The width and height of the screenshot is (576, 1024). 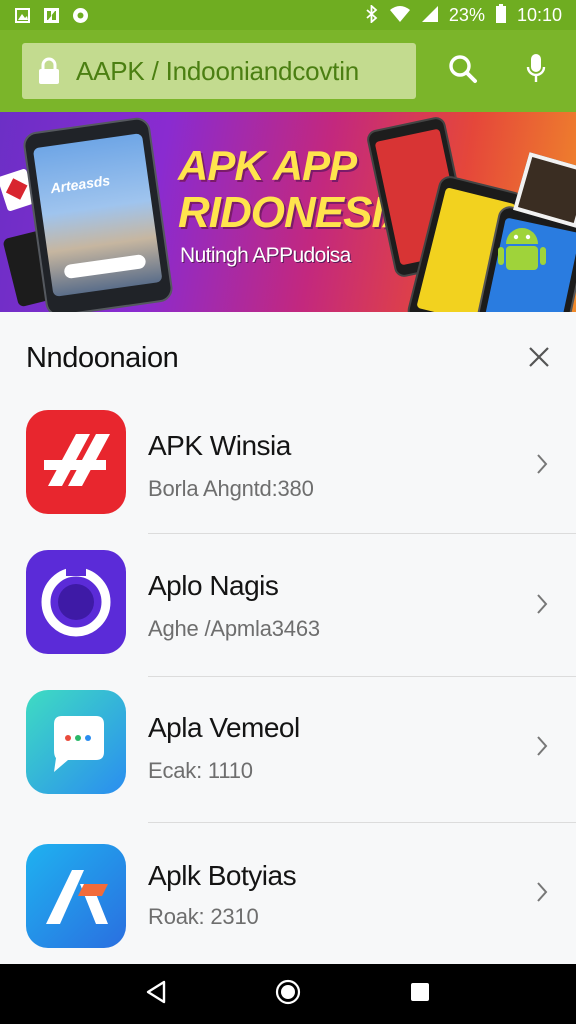 I want to click on lock-icon, so click(x=49, y=71).